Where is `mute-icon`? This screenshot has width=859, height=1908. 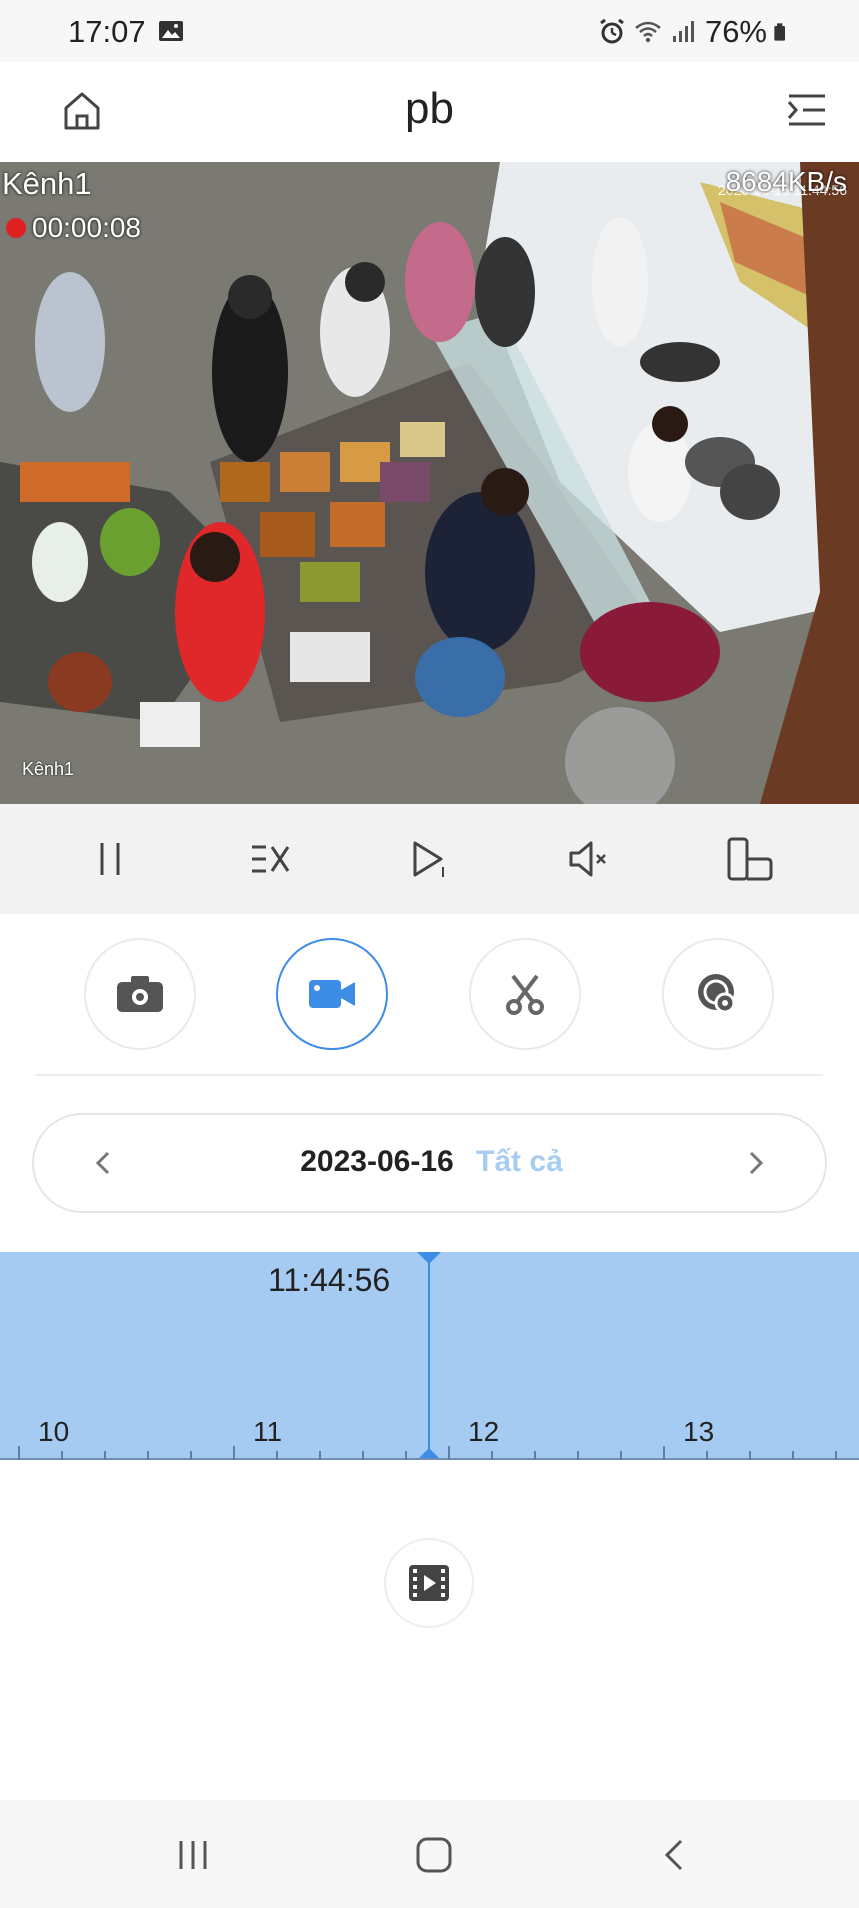 mute-icon is located at coordinates (588, 859).